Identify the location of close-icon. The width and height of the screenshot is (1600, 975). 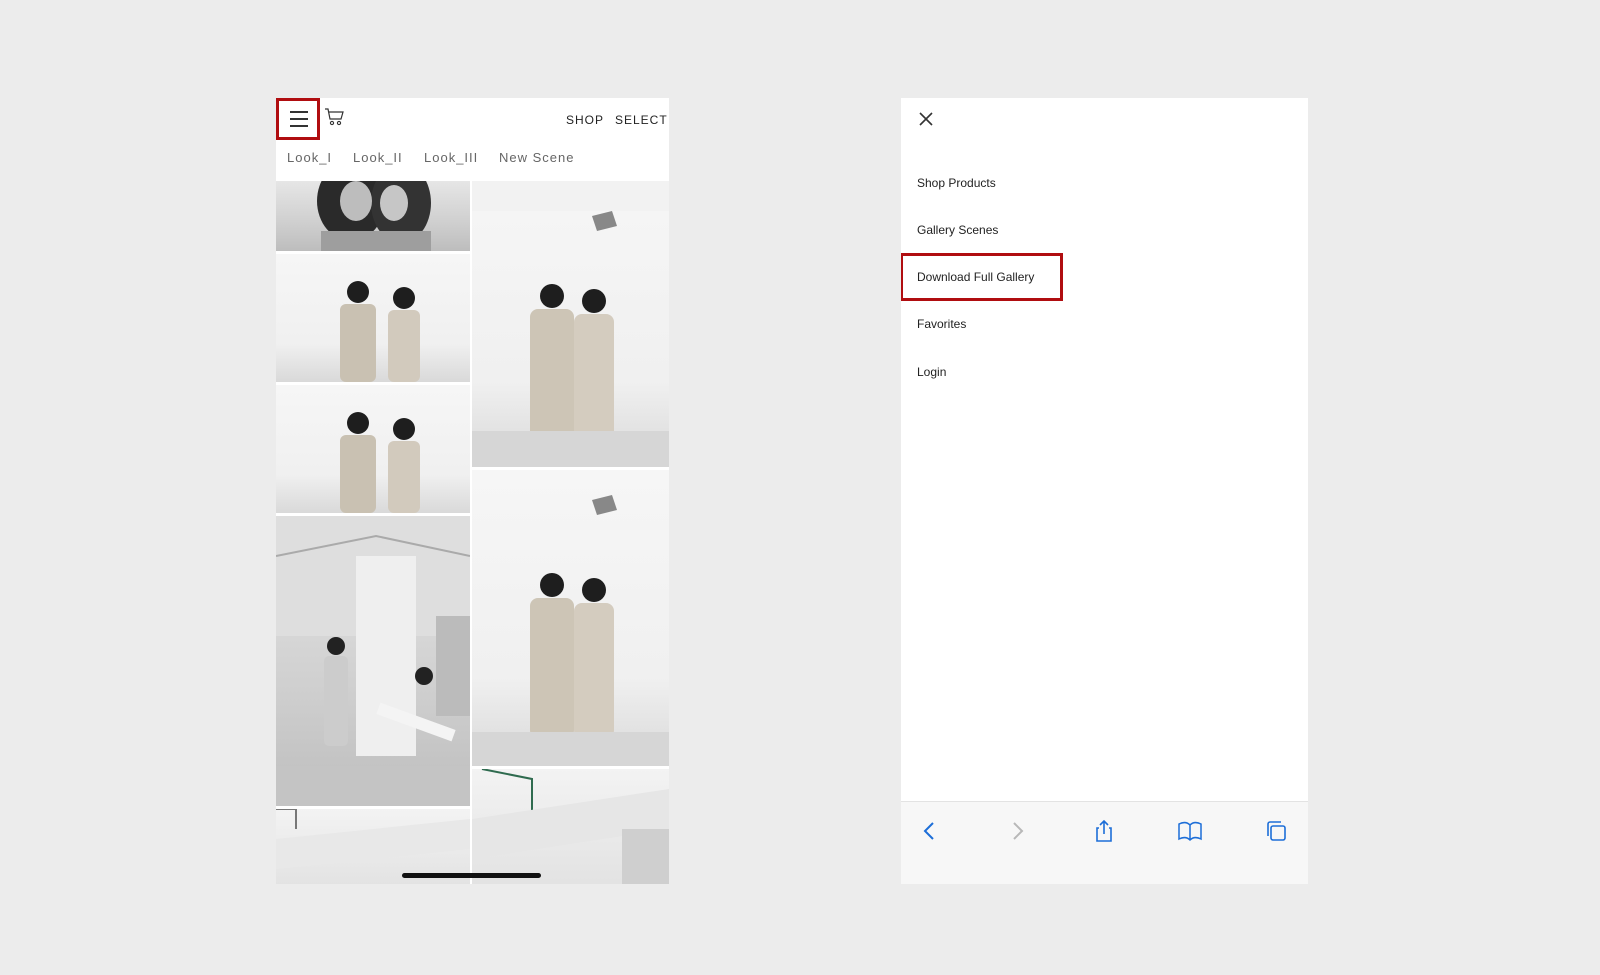
(926, 119).